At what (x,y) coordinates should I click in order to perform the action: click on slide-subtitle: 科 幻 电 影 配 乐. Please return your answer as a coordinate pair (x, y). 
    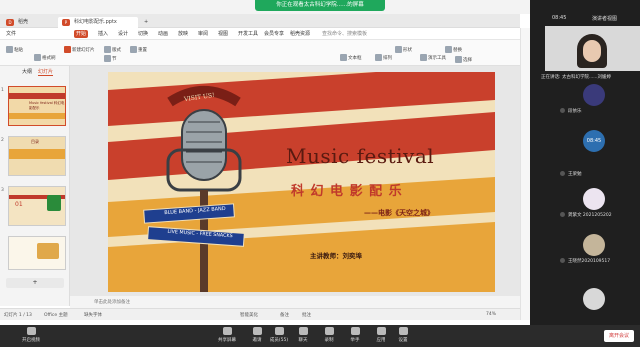
    Looking at the image, I should click on (347, 191).